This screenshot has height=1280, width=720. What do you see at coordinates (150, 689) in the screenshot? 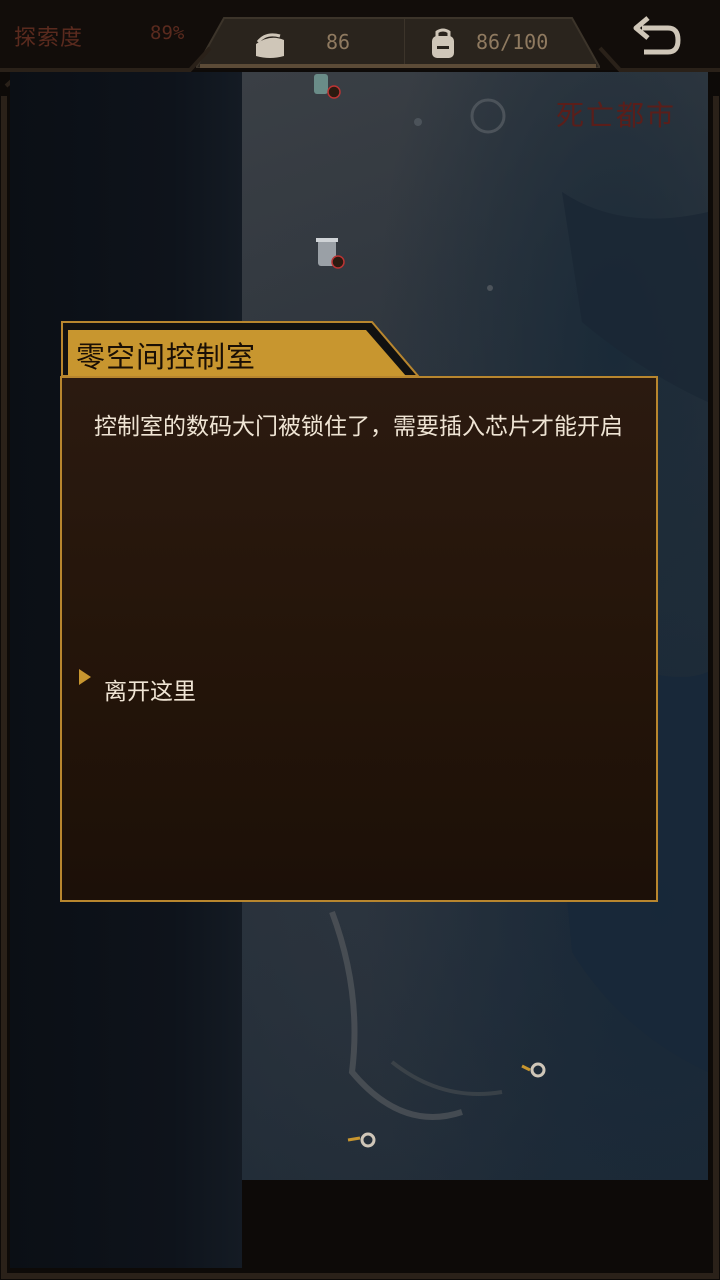
I see `leave-option-button: 离开这里` at bounding box center [150, 689].